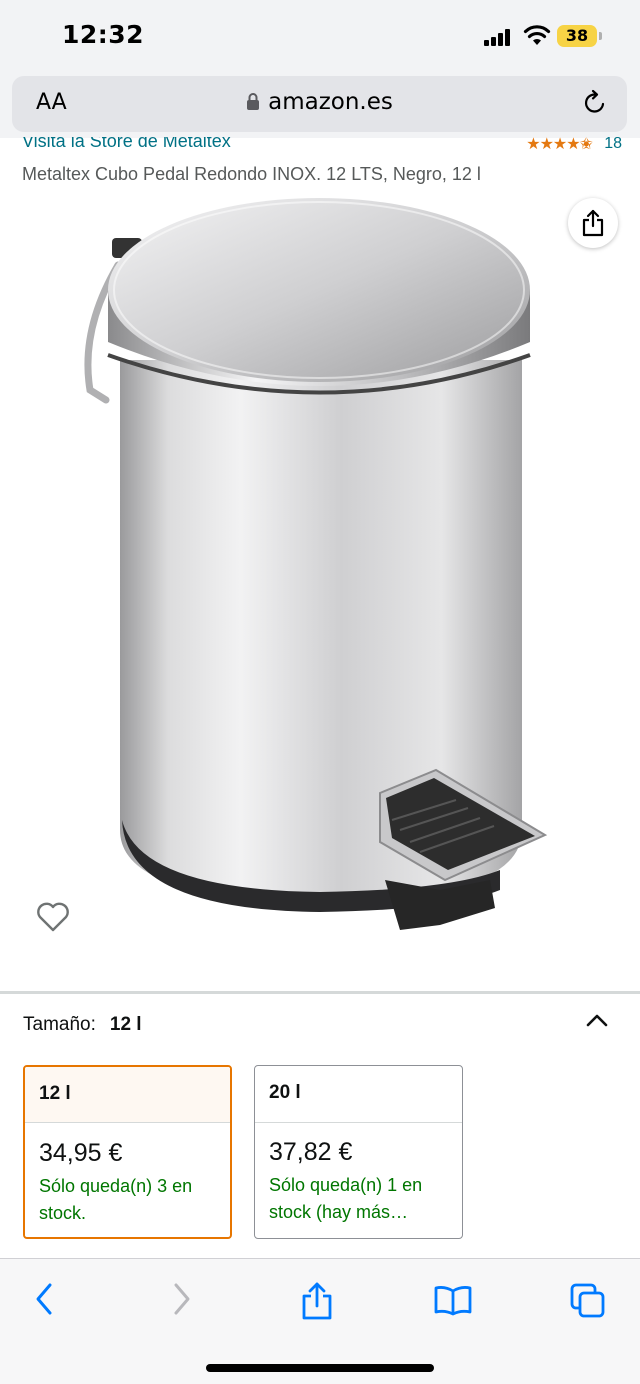 The width and height of the screenshot is (640, 1384). What do you see at coordinates (588, 1301) in the screenshot?
I see `tabs-icon` at bounding box center [588, 1301].